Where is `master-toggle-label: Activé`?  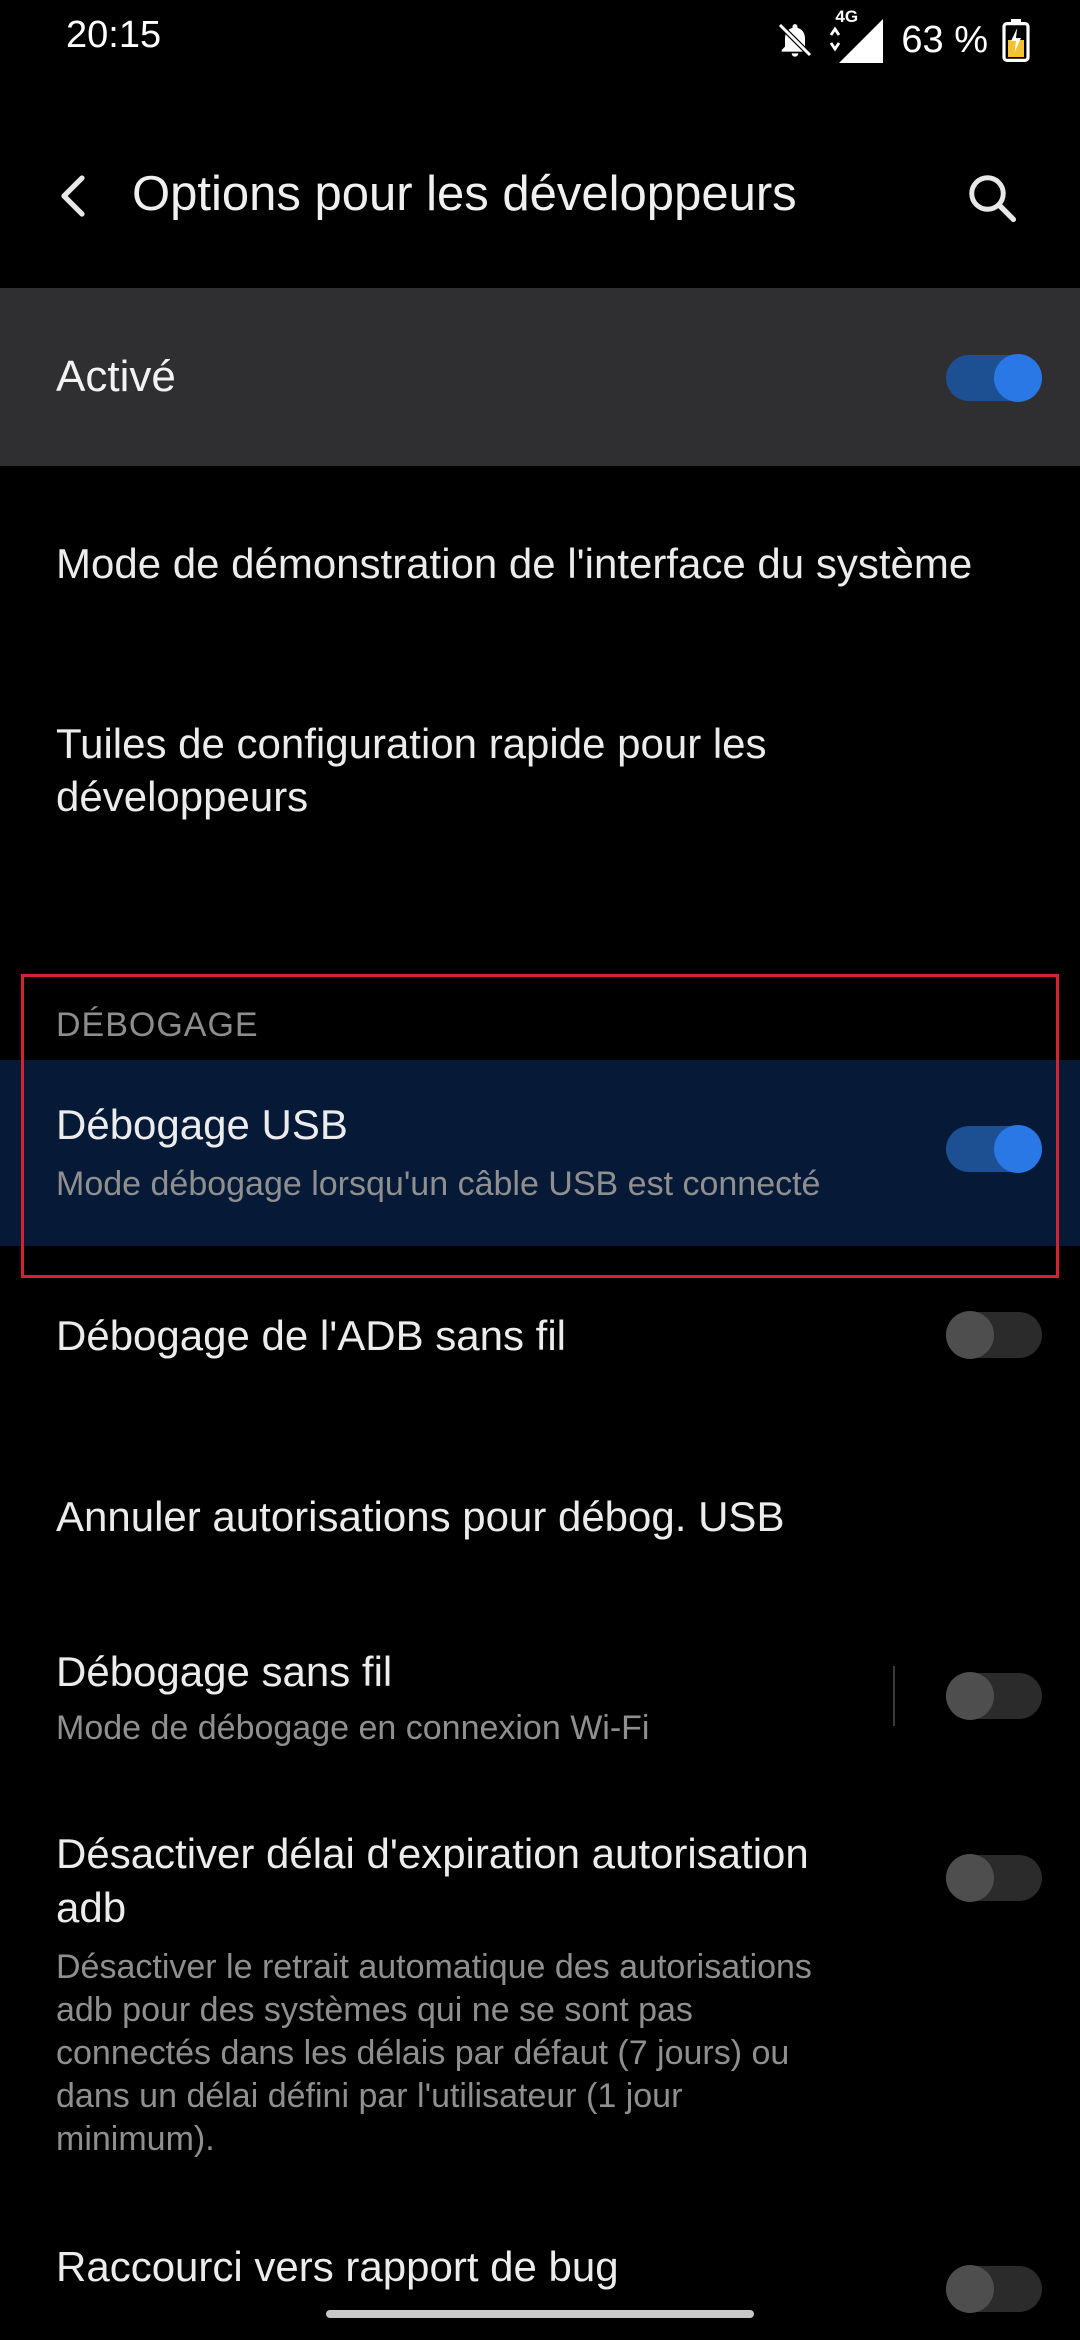 master-toggle-label: Activé is located at coordinates (116, 376).